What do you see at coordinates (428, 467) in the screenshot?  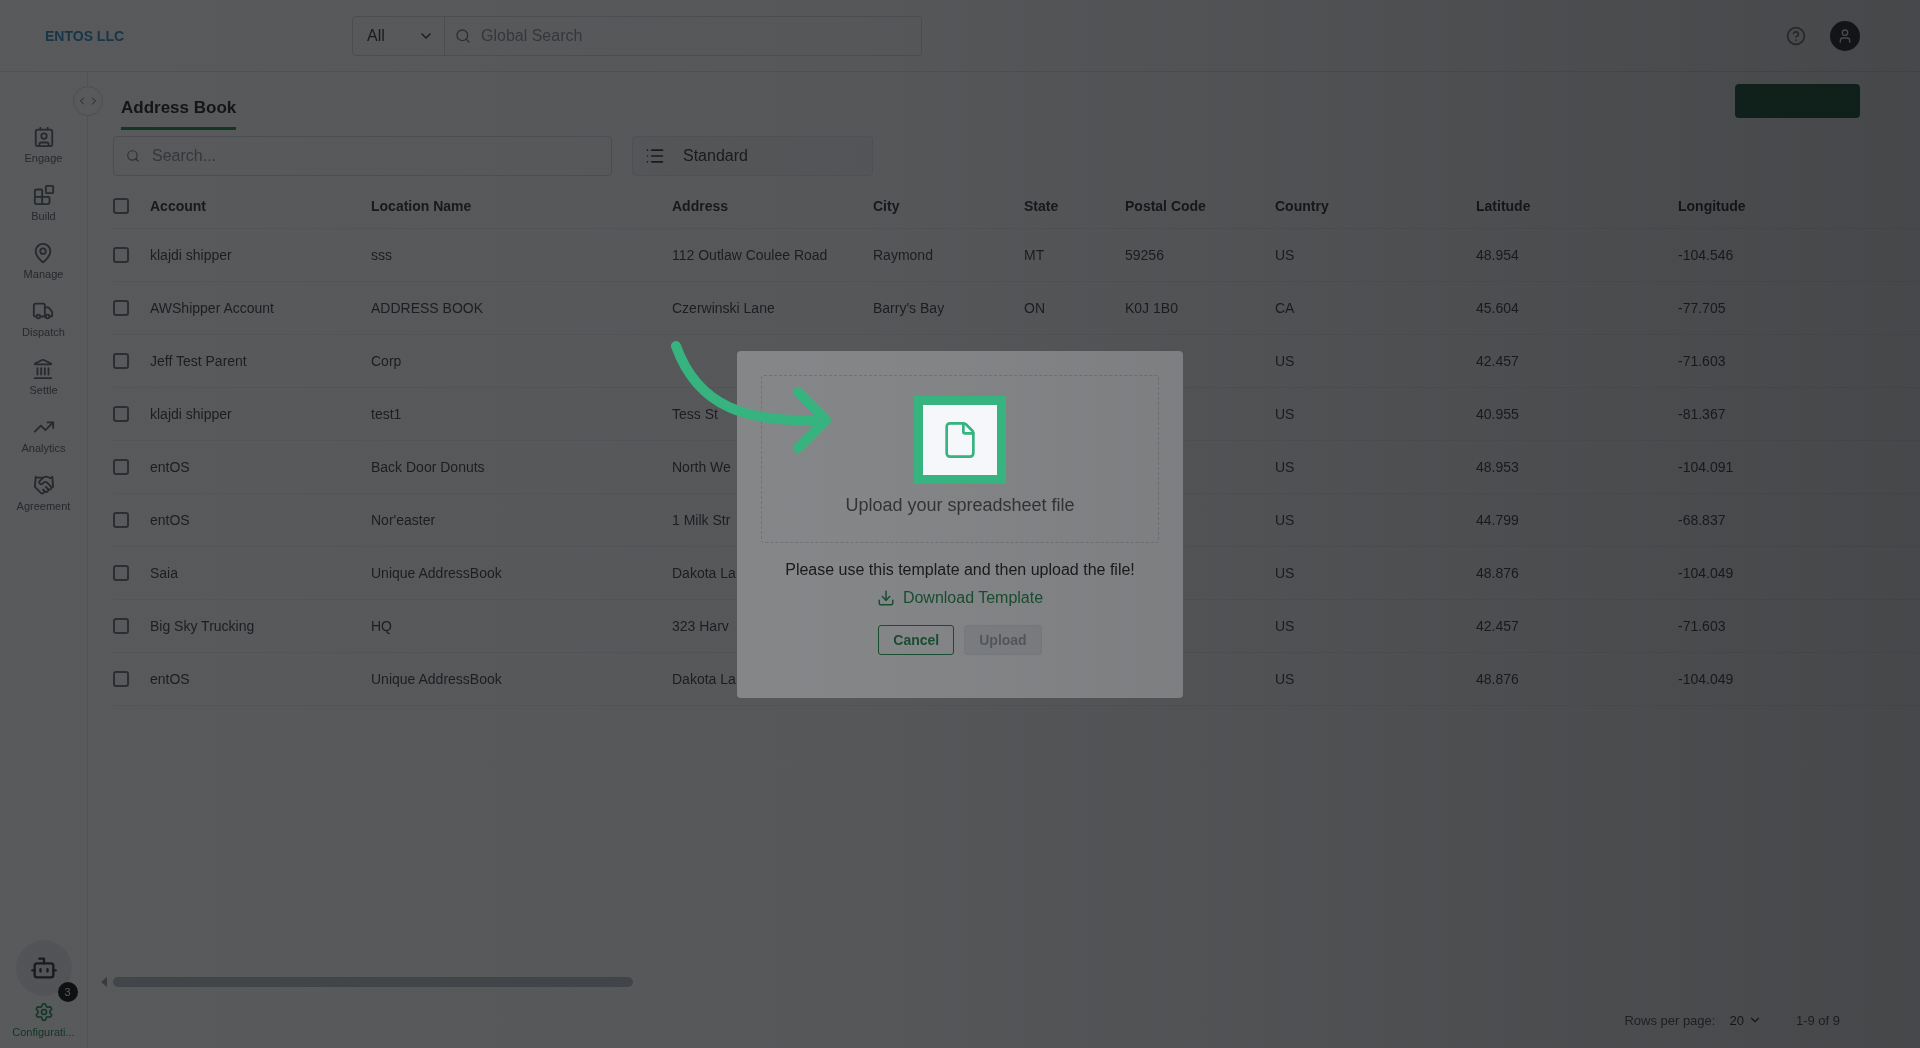 I see `table-cell: Back Door Donuts` at bounding box center [428, 467].